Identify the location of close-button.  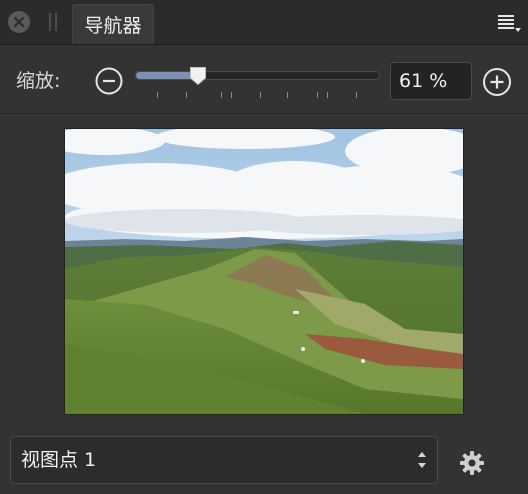
(19, 22).